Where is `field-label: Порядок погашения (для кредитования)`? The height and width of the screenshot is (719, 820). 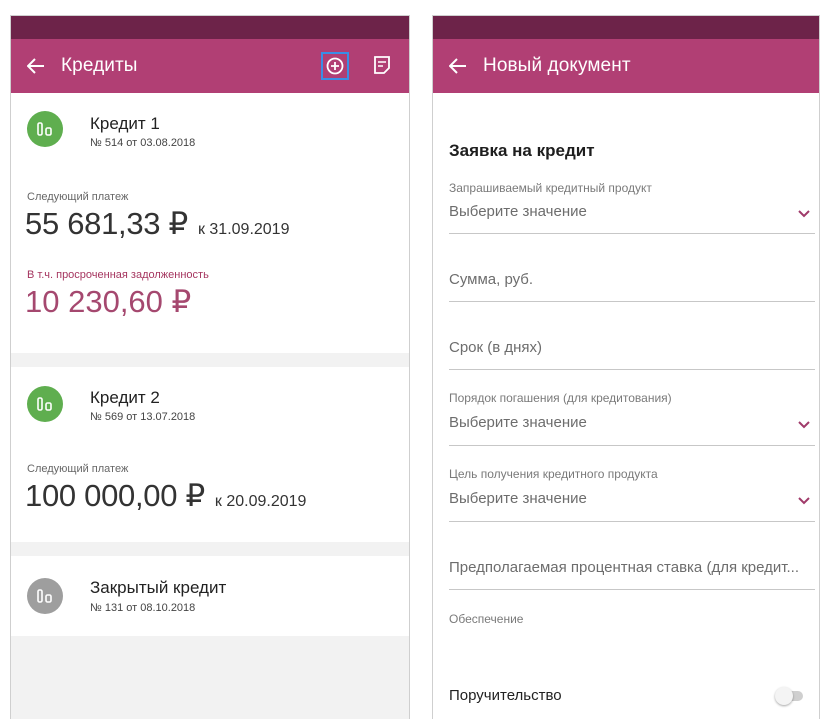 field-label: Порядок погашения (для кредитования) is located at coordinates (560, 398).